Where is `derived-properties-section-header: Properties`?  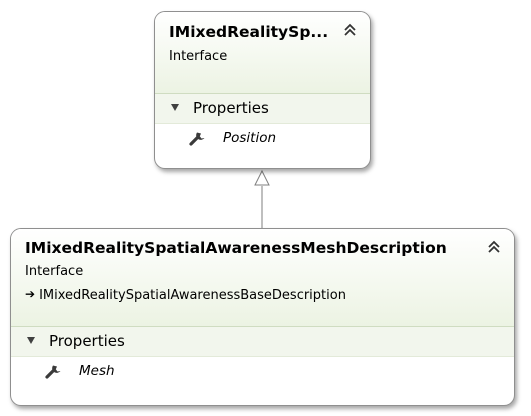 derived-properties-section-header: Properties is located at coordinates (262, 342).